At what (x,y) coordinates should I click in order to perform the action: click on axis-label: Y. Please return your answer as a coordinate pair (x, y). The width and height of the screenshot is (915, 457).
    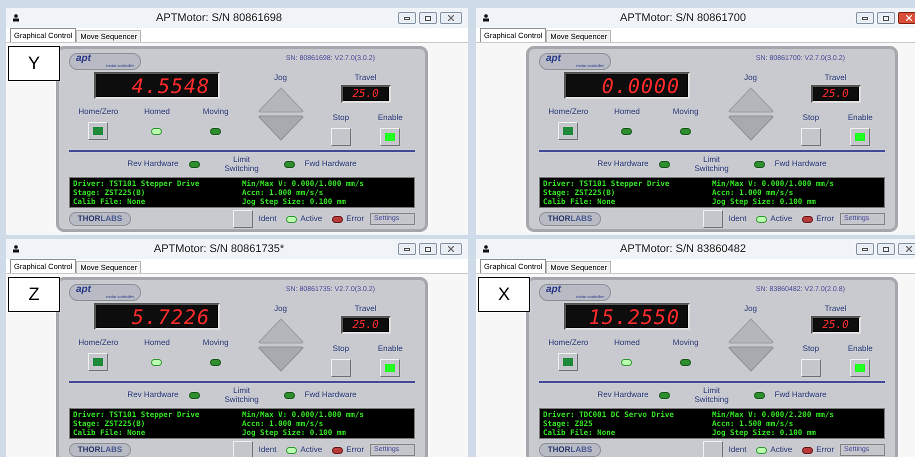
    Looking at the image, I should click on (34, 63).